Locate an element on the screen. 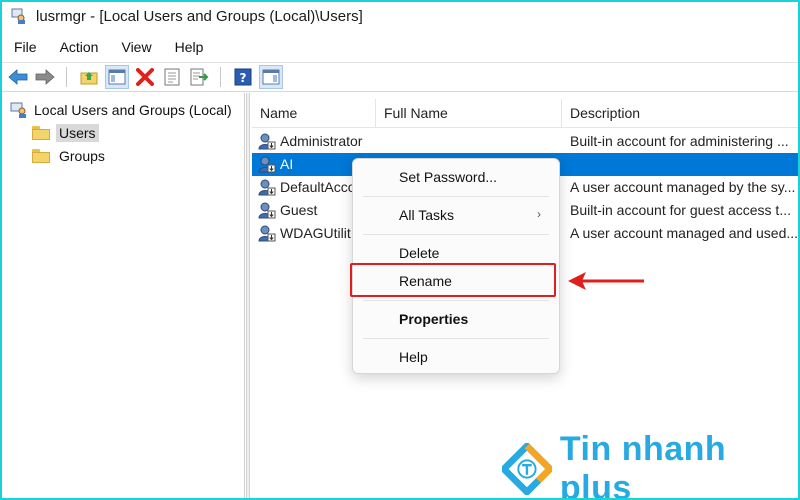 This screenshot has width=800, height=500. submenu-arrow-icon: › is located at coordinates (539, 214).